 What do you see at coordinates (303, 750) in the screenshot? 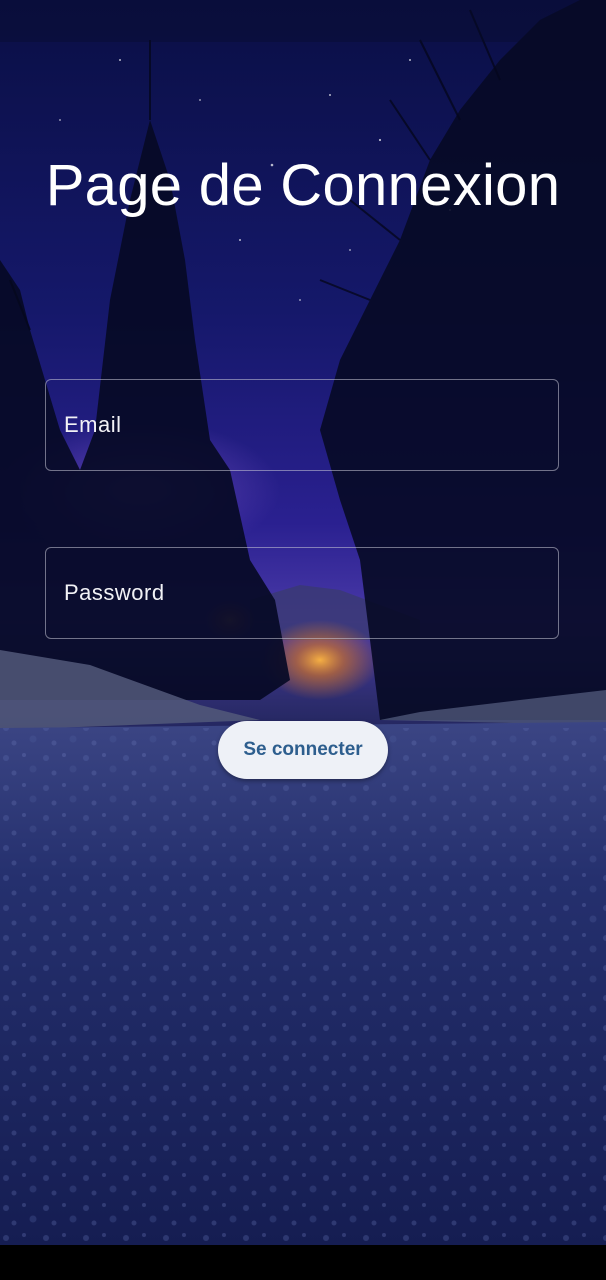
I see `login-button: Se connecter` at bounding box center [303, 750].